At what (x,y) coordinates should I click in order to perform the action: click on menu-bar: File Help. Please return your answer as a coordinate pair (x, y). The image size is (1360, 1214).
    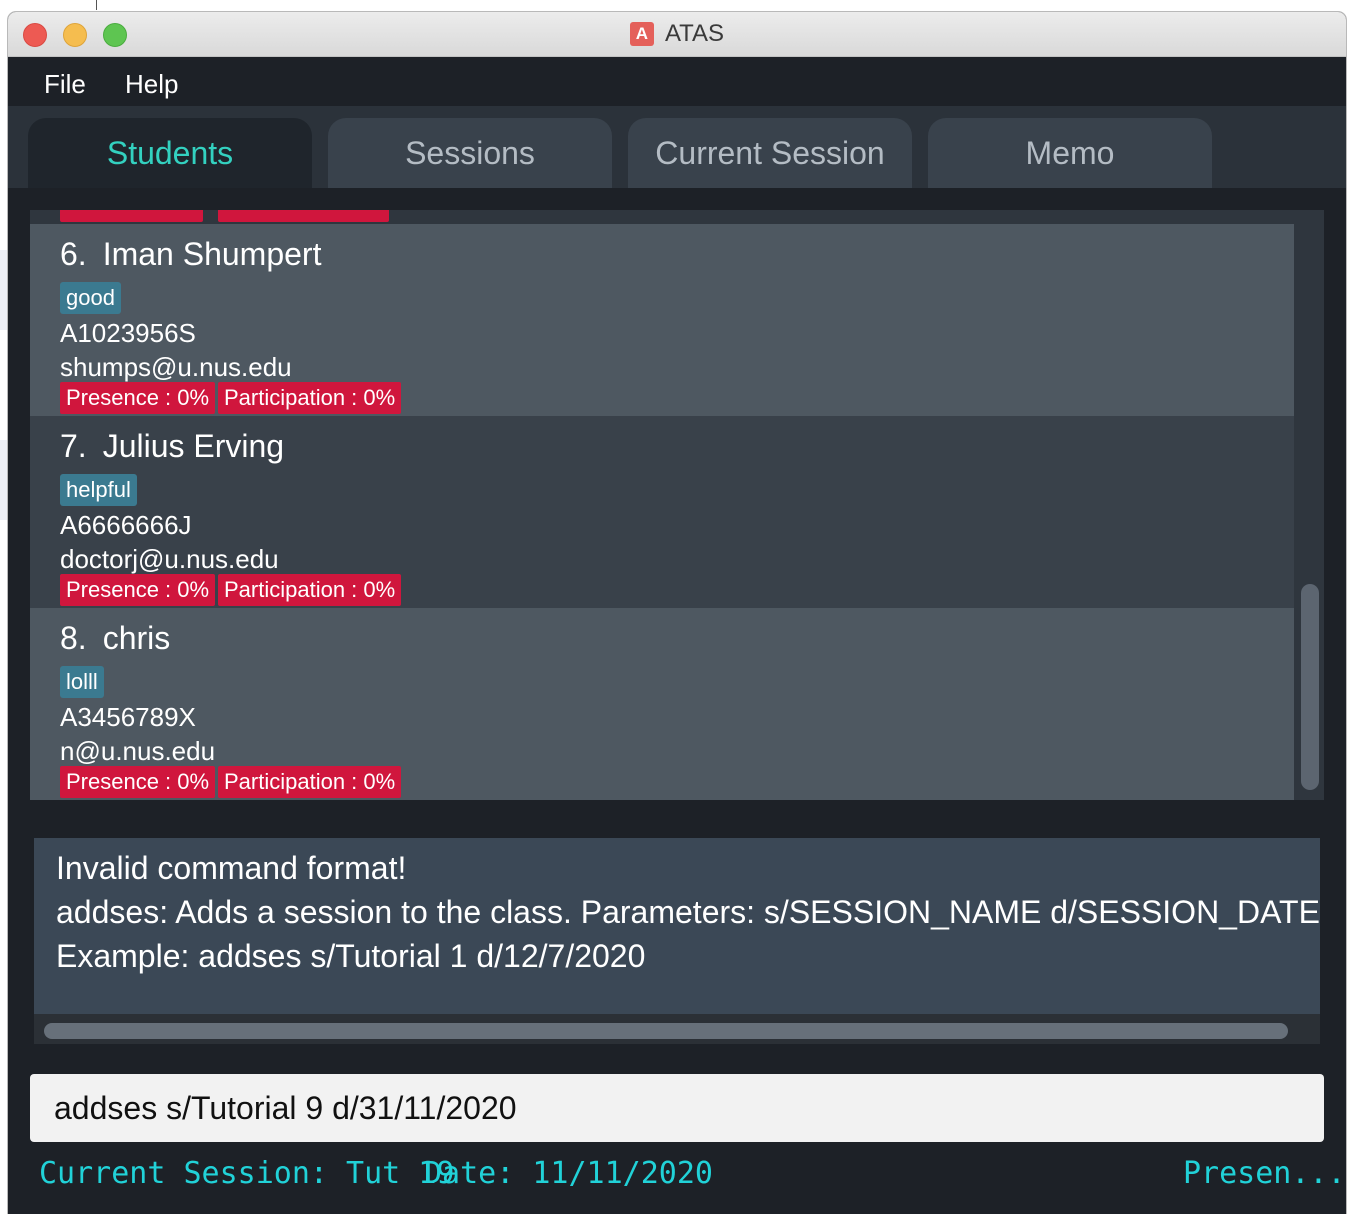
    Looking at the image, I should click on (677, 81).